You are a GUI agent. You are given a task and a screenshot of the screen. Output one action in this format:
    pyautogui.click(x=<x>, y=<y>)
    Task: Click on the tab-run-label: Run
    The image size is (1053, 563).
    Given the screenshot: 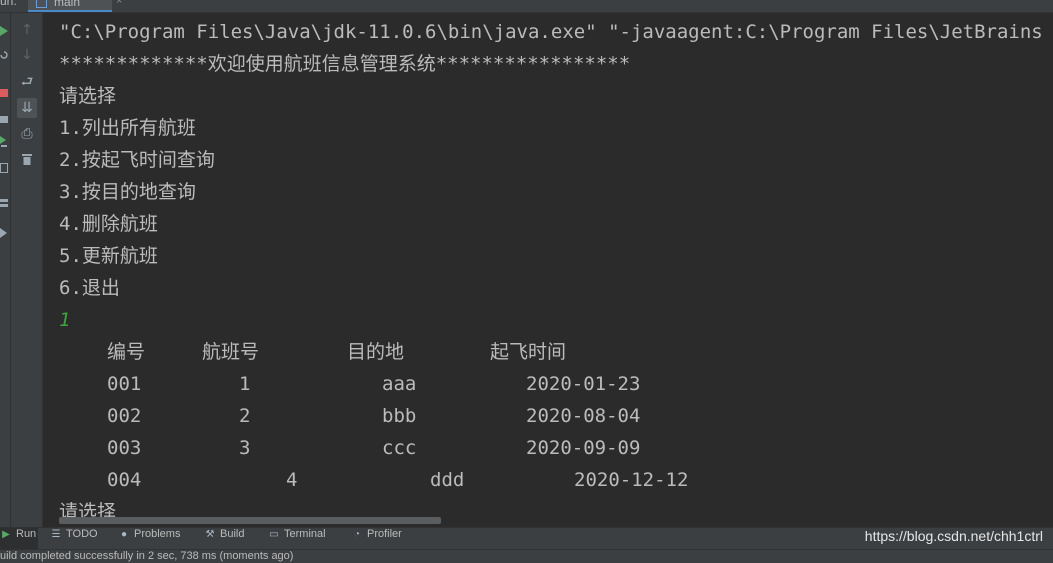 What is the action you would take?
    pyautogui.click(x=26, y=534)
    